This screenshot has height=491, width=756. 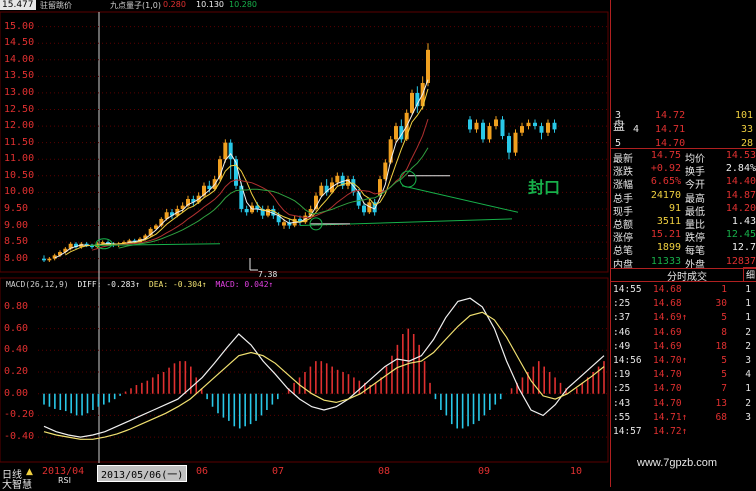 I want to click on tick-price: 14.69↑, so click(x=670, y=318).